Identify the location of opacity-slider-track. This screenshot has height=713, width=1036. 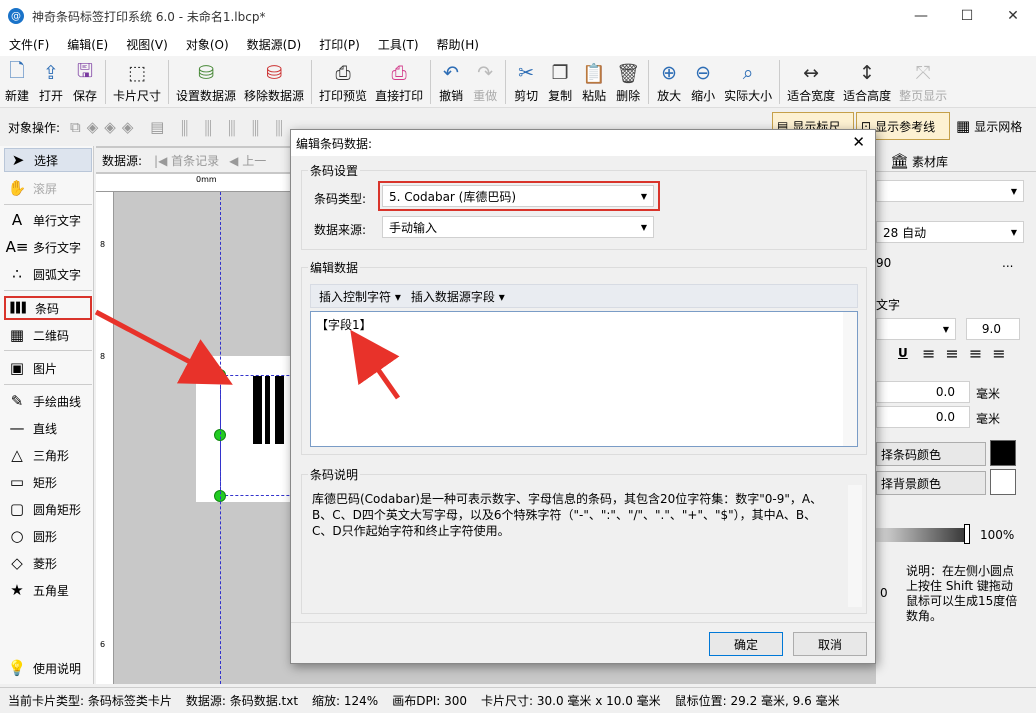
(922, 535).